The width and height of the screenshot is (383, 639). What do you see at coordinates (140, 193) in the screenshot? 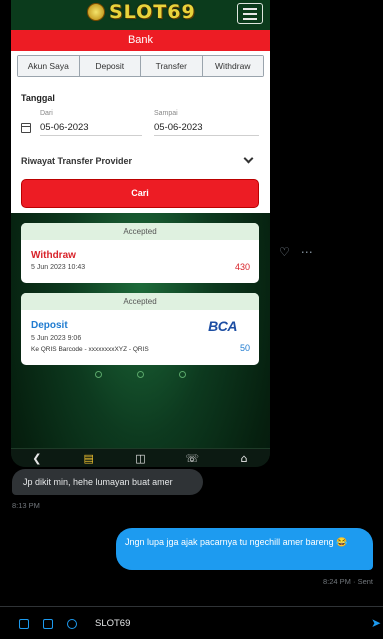
I see `search-button: Cari` at bounding box center [140, 193].